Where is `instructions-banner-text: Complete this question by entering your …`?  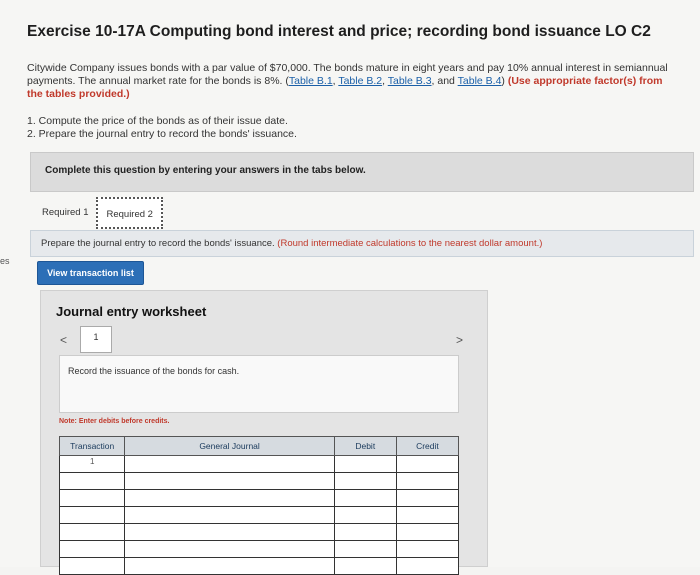
instructions-banner-text: Complete this question by entering your … is located at coordinates (205, 170).